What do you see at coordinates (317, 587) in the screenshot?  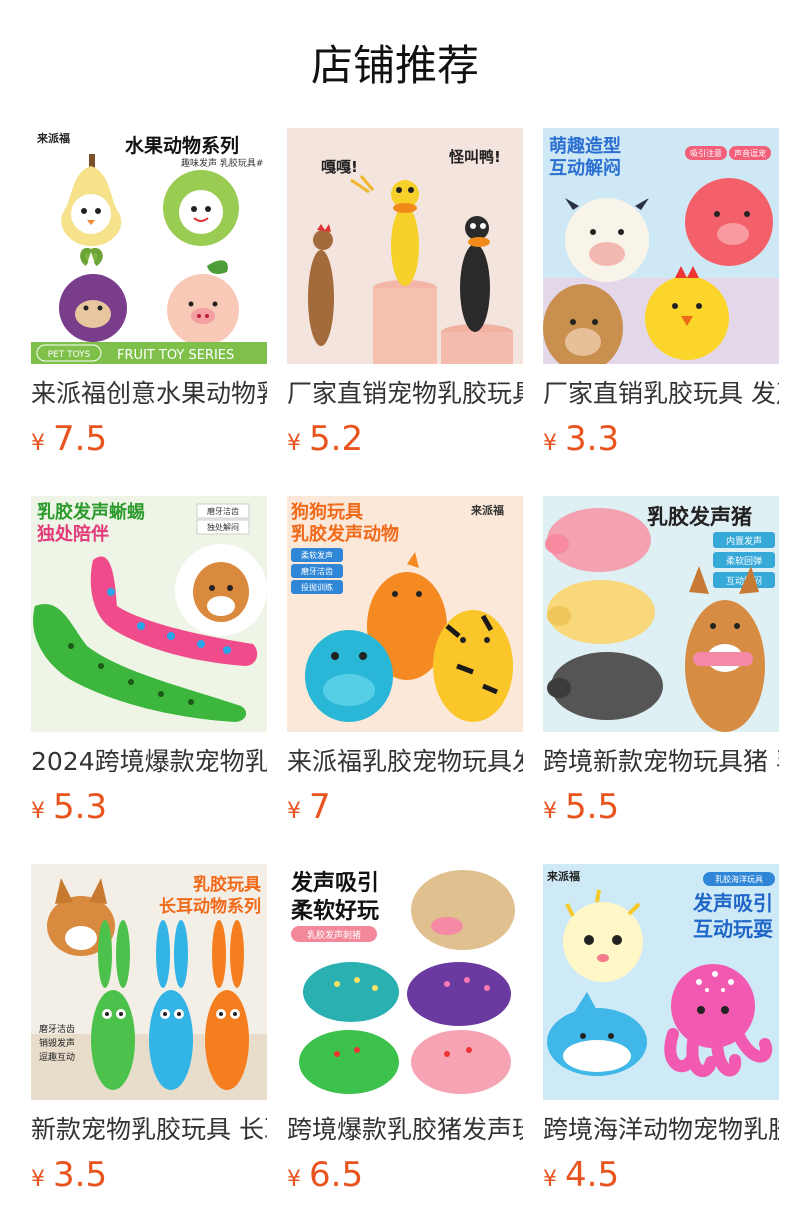 I see `svg-text: 投抛训练` at bounding box center [317, 587].